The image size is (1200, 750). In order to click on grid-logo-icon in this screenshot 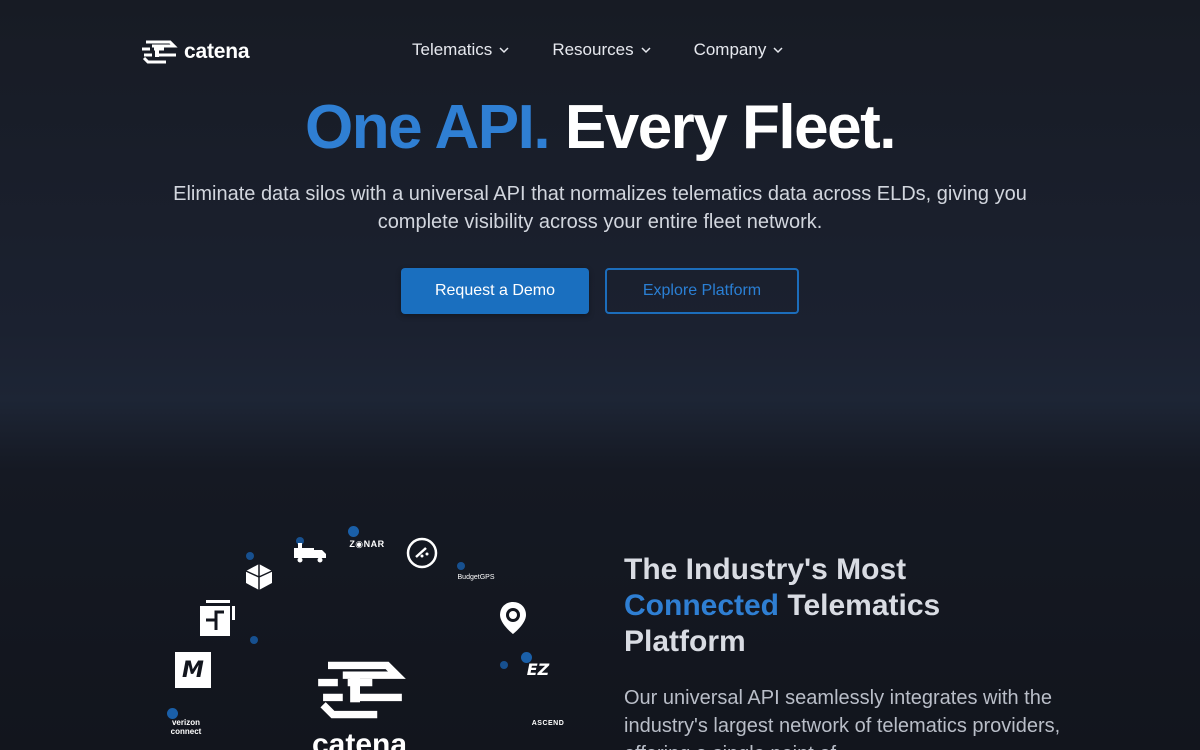, I will do `click(217, 618)`.